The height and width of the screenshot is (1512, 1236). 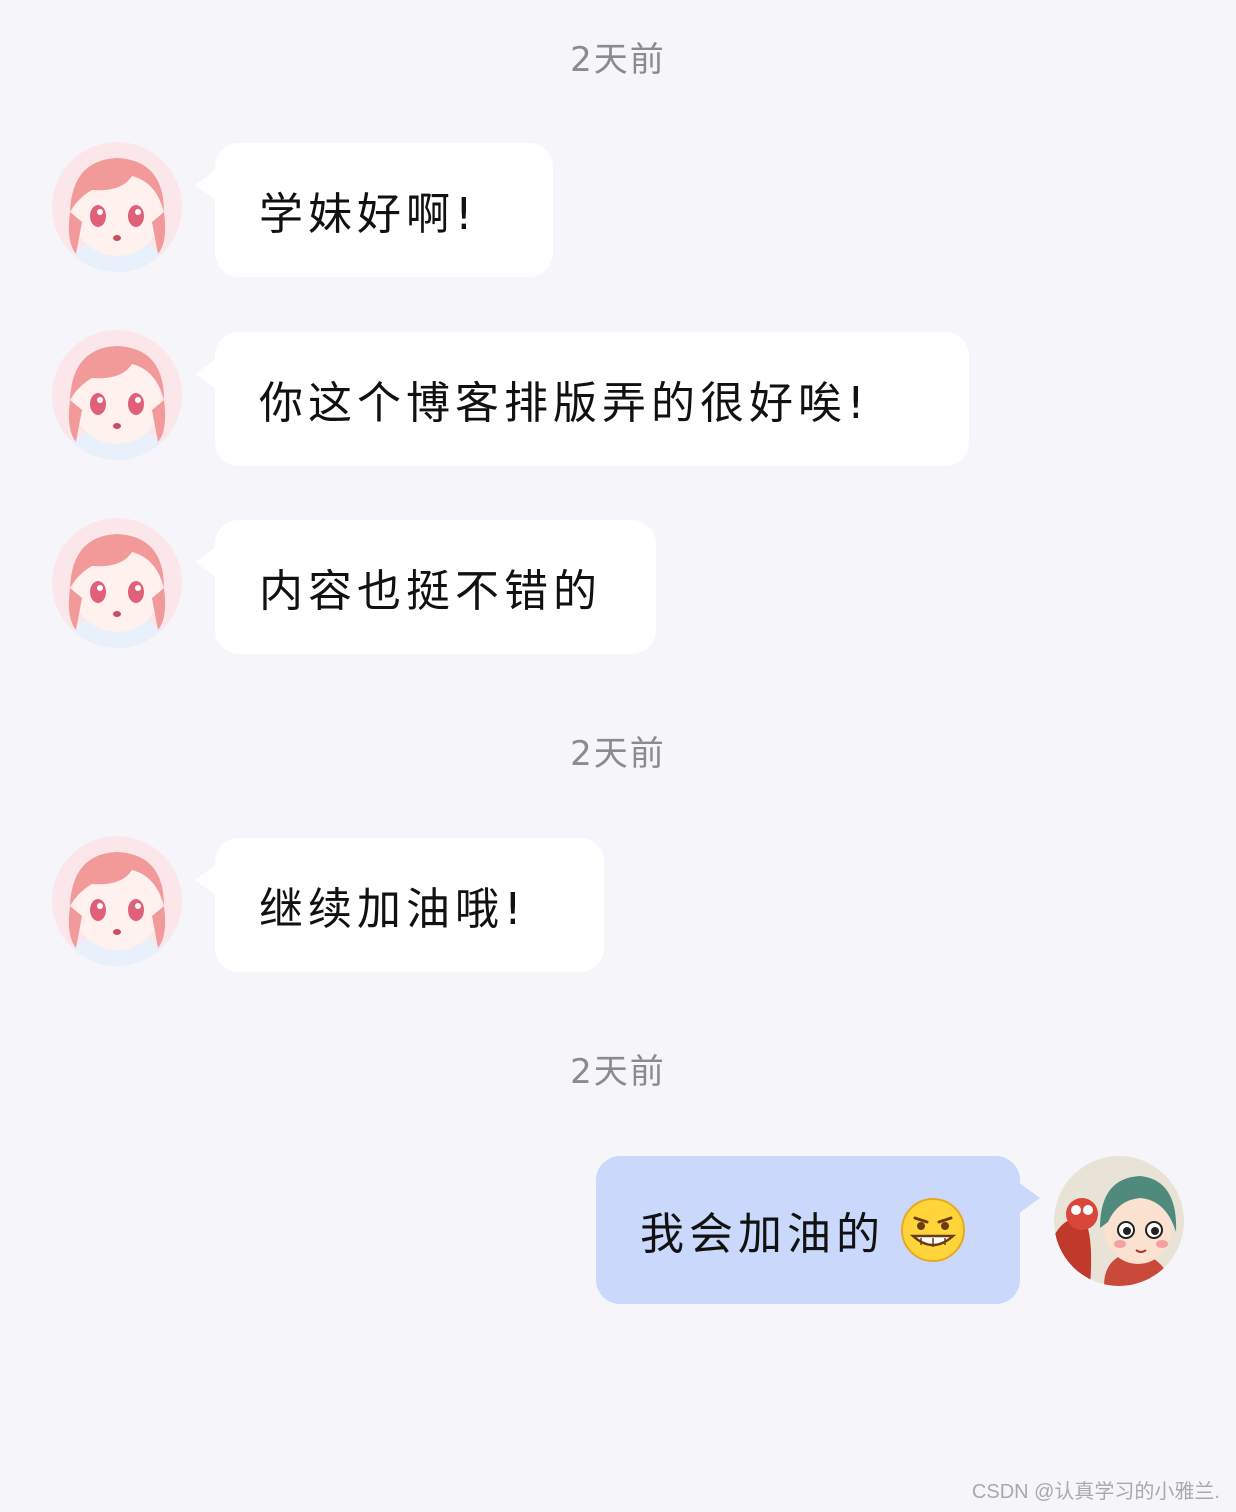 I want to click on message-bubble-incoming: 继续加油哦!, so click(x=399, y=905).